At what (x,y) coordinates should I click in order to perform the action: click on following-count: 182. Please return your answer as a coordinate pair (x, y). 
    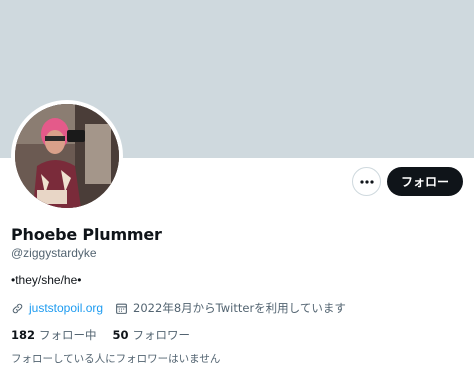
    Looking at the image, I should click on (23, 335).